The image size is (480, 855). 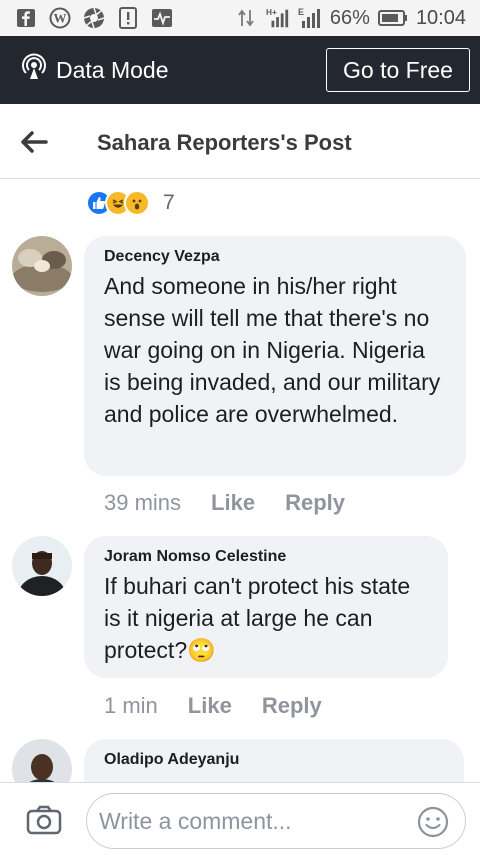 What do you see at coordinates (433, 822) in the screenshot?
I see `emoji-icon` at bounding box center [433, 822].